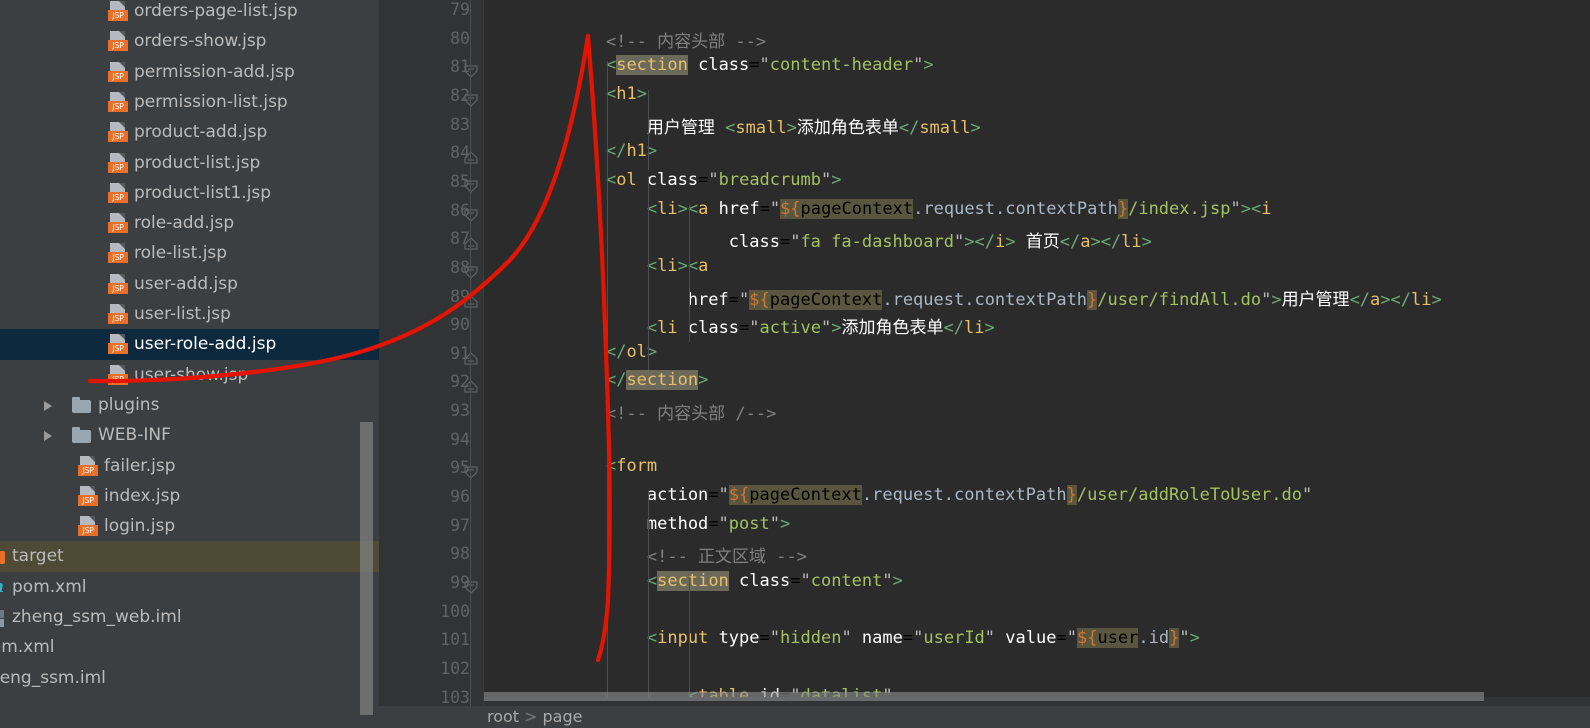 This screenshot has height=728, width=1590. Describe the element at coordinates (503, 716) in the screenshot. I see `breadcrumb-item: root` at that location.